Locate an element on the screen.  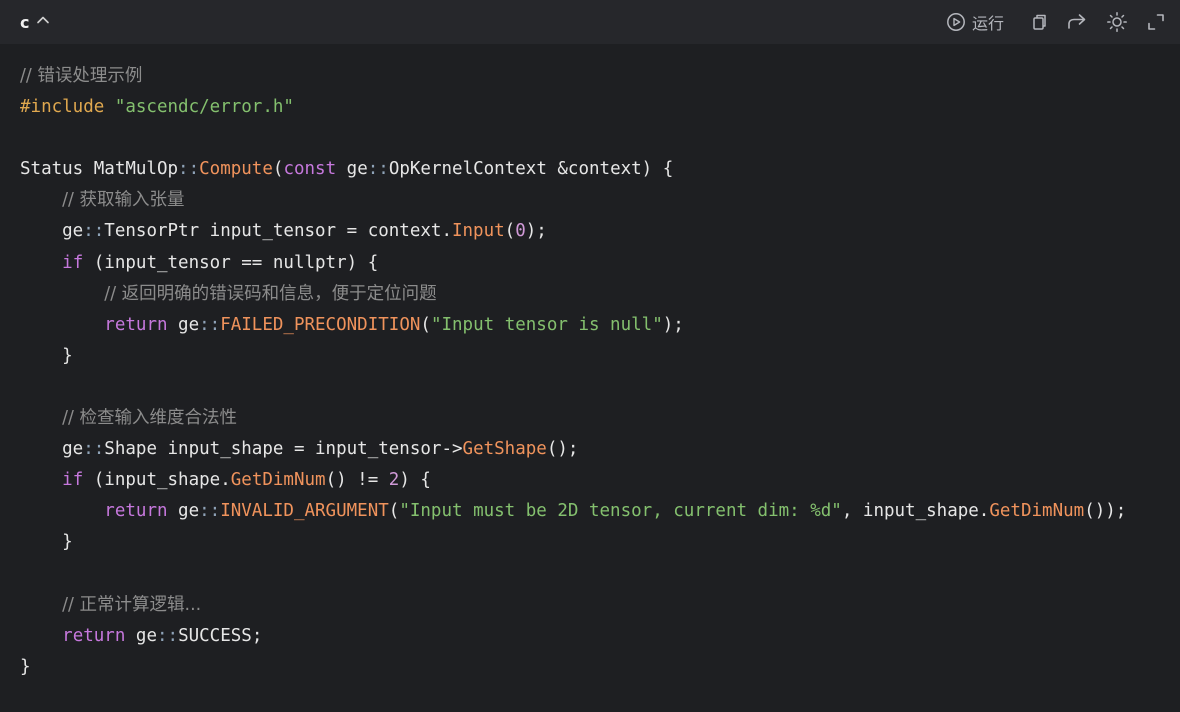
code-line: // 获取输入张量 is located at coordinates (590, 200).